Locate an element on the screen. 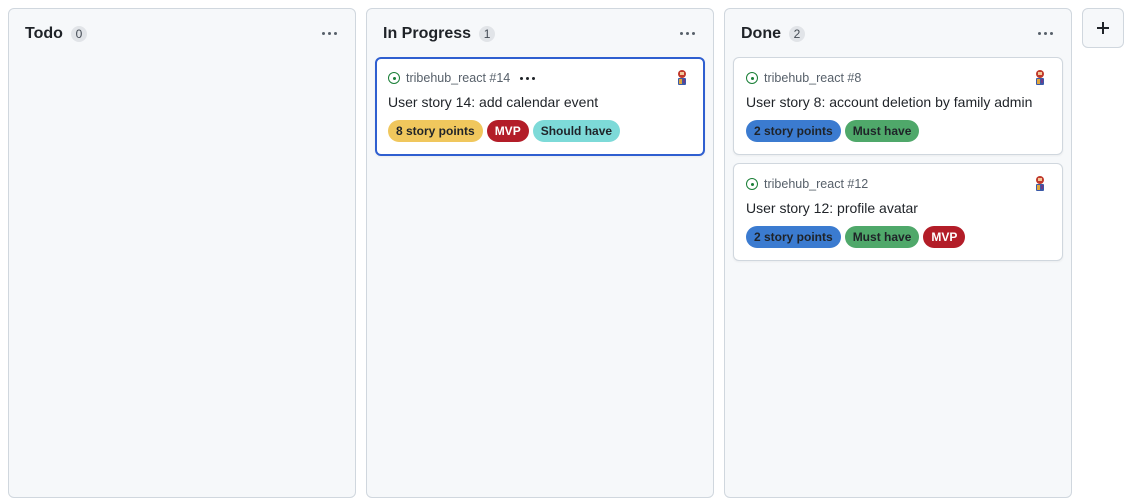 This screenshot has height=498, width=1144. issue-reference-link: tribehub_react #12 is located at coordinates (816, 184).